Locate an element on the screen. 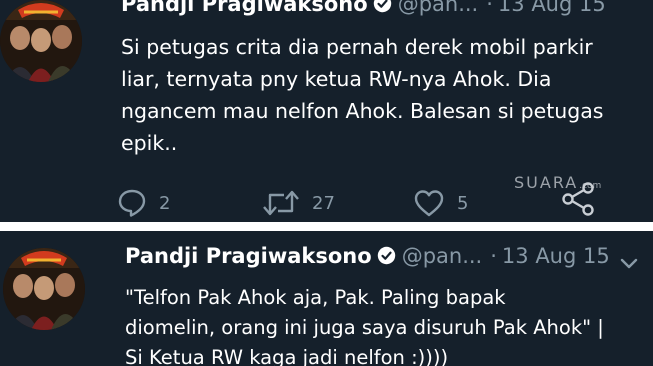 The image size is (653, 366). reply-button: 2 is located at coordinates (143, 203).